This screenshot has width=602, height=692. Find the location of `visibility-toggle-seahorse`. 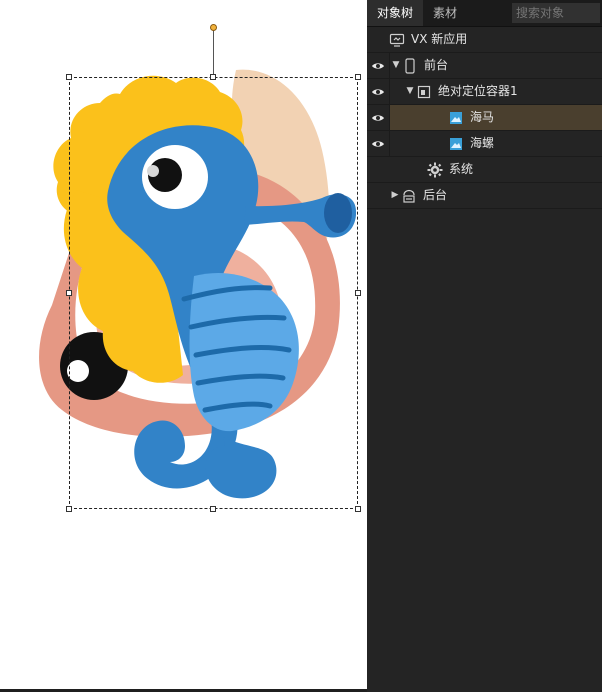

visibility-toggle-seahorse is located at coordinates (378, 117).